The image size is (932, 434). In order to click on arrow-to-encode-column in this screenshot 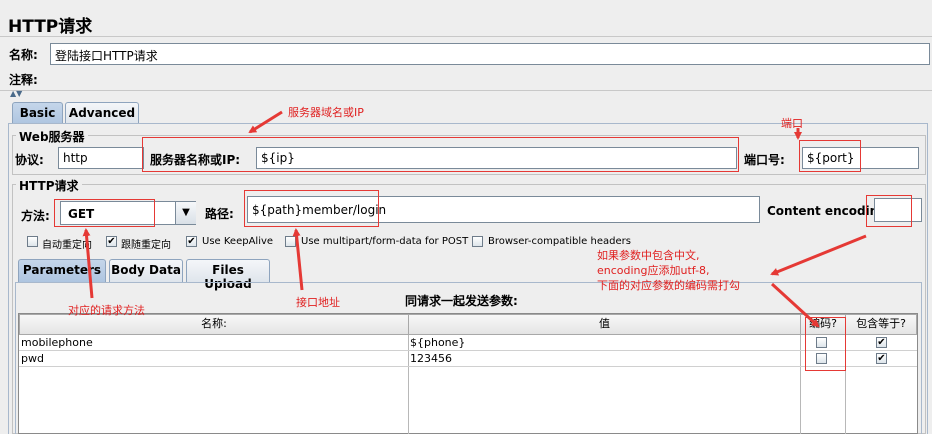, I will do `click(795, 305)`.